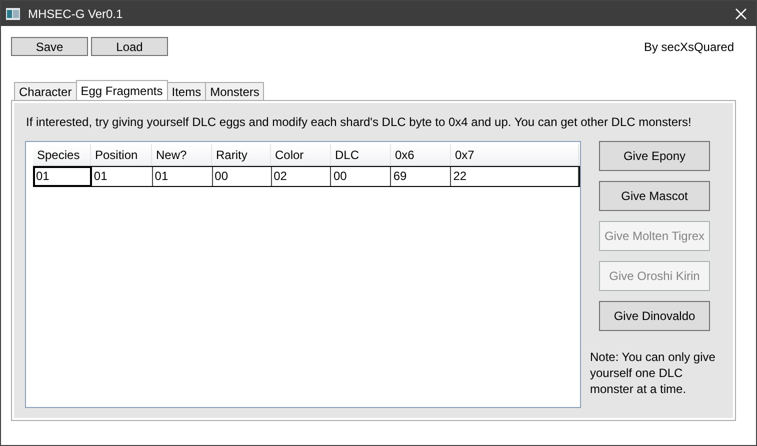 The height and width of the screenshot is (446, 757). Describe the element at coordinates (241, 154) in the screenshot. I see `column-header: Rarity` at that location.